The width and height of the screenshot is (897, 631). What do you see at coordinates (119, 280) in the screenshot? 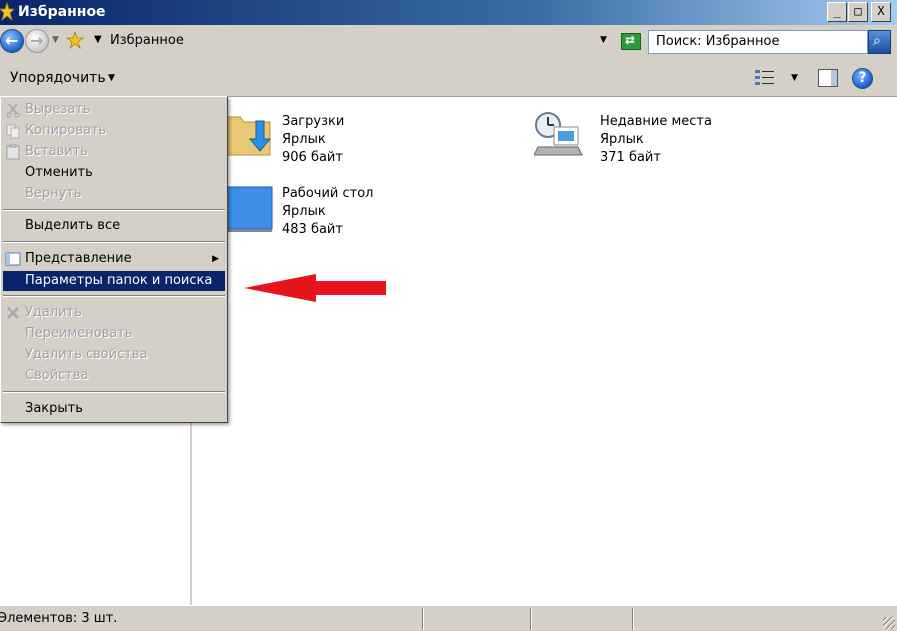
I see `menu-item-label: Параметры папок и поиска` at bounding box center [119, 280].